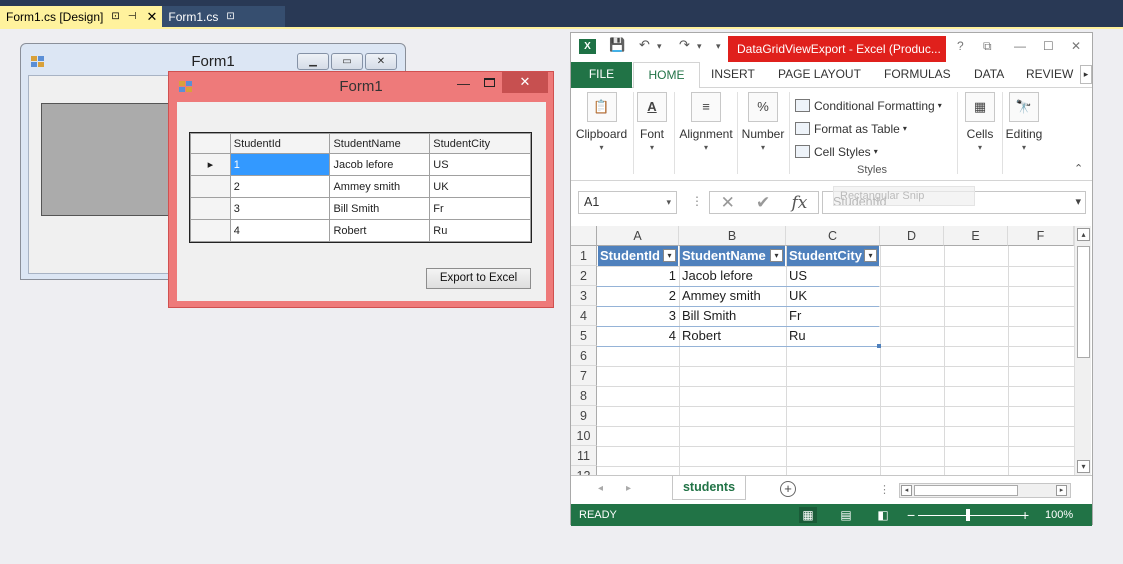  Describe the element at coordinates (584, 316) in the screenshot. I see `row-header: 4` at that location.